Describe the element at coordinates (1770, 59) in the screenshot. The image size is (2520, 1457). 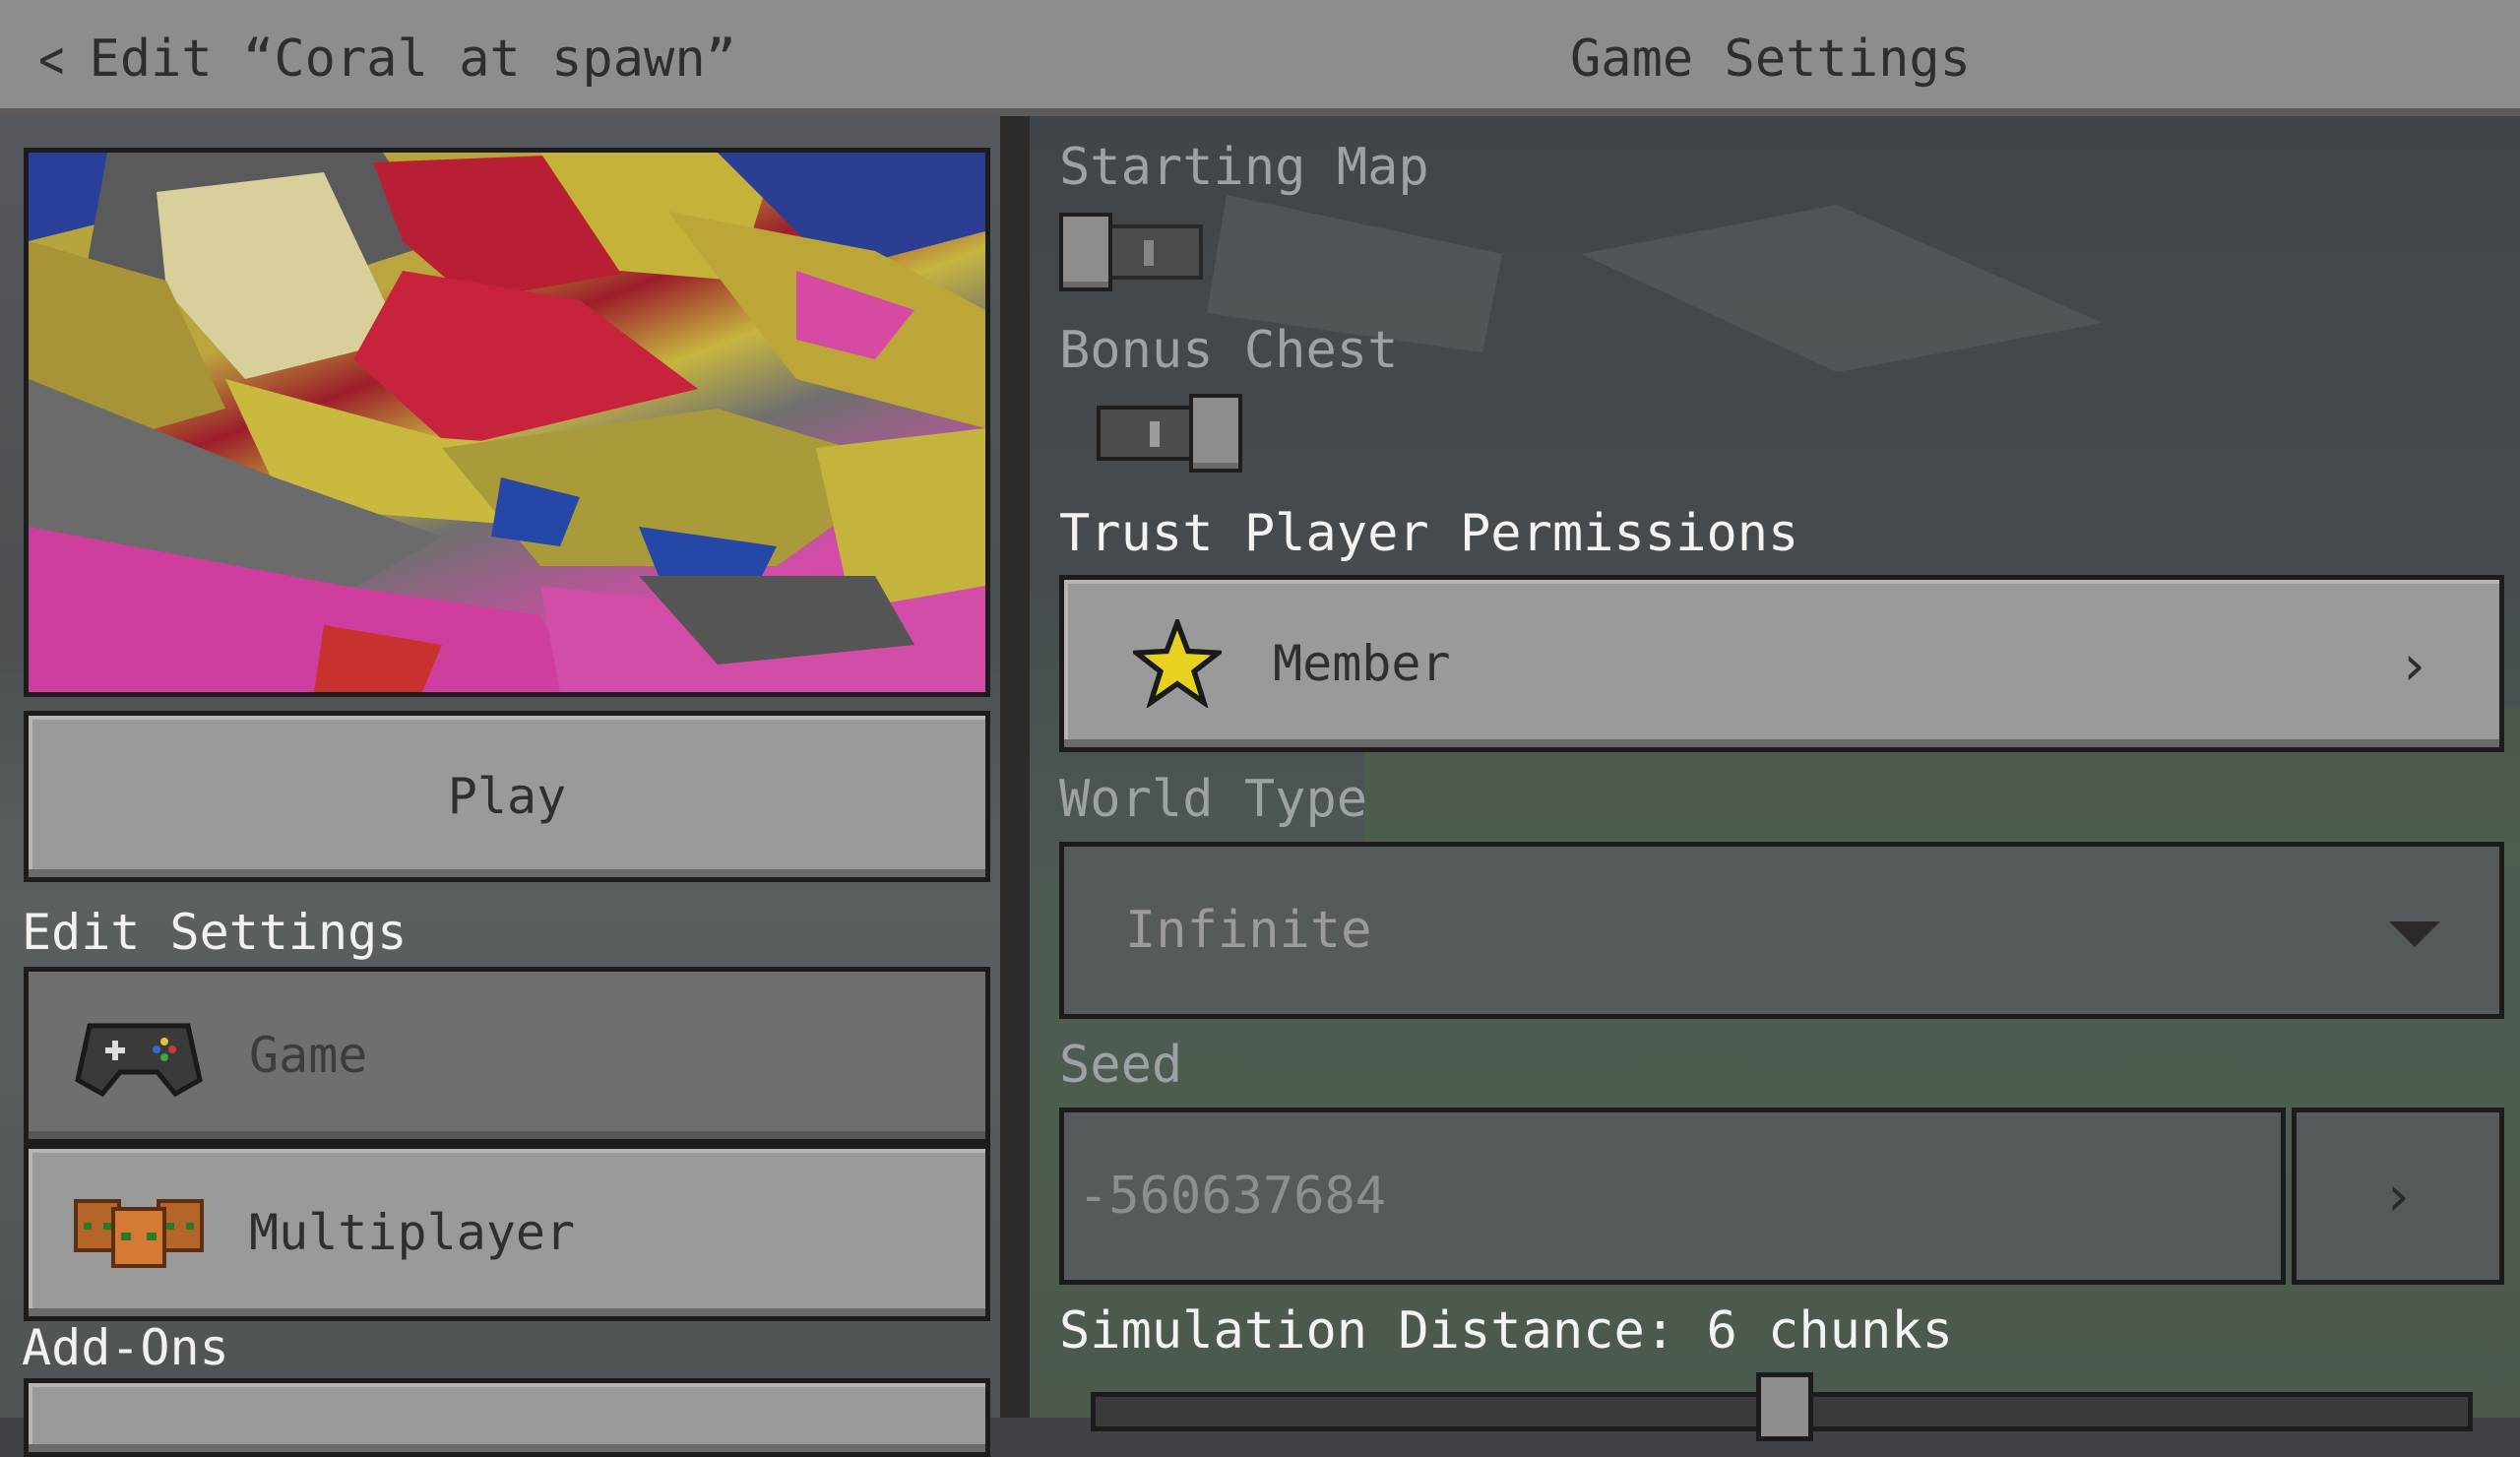
I see `page-title: Game Settings` at that location.